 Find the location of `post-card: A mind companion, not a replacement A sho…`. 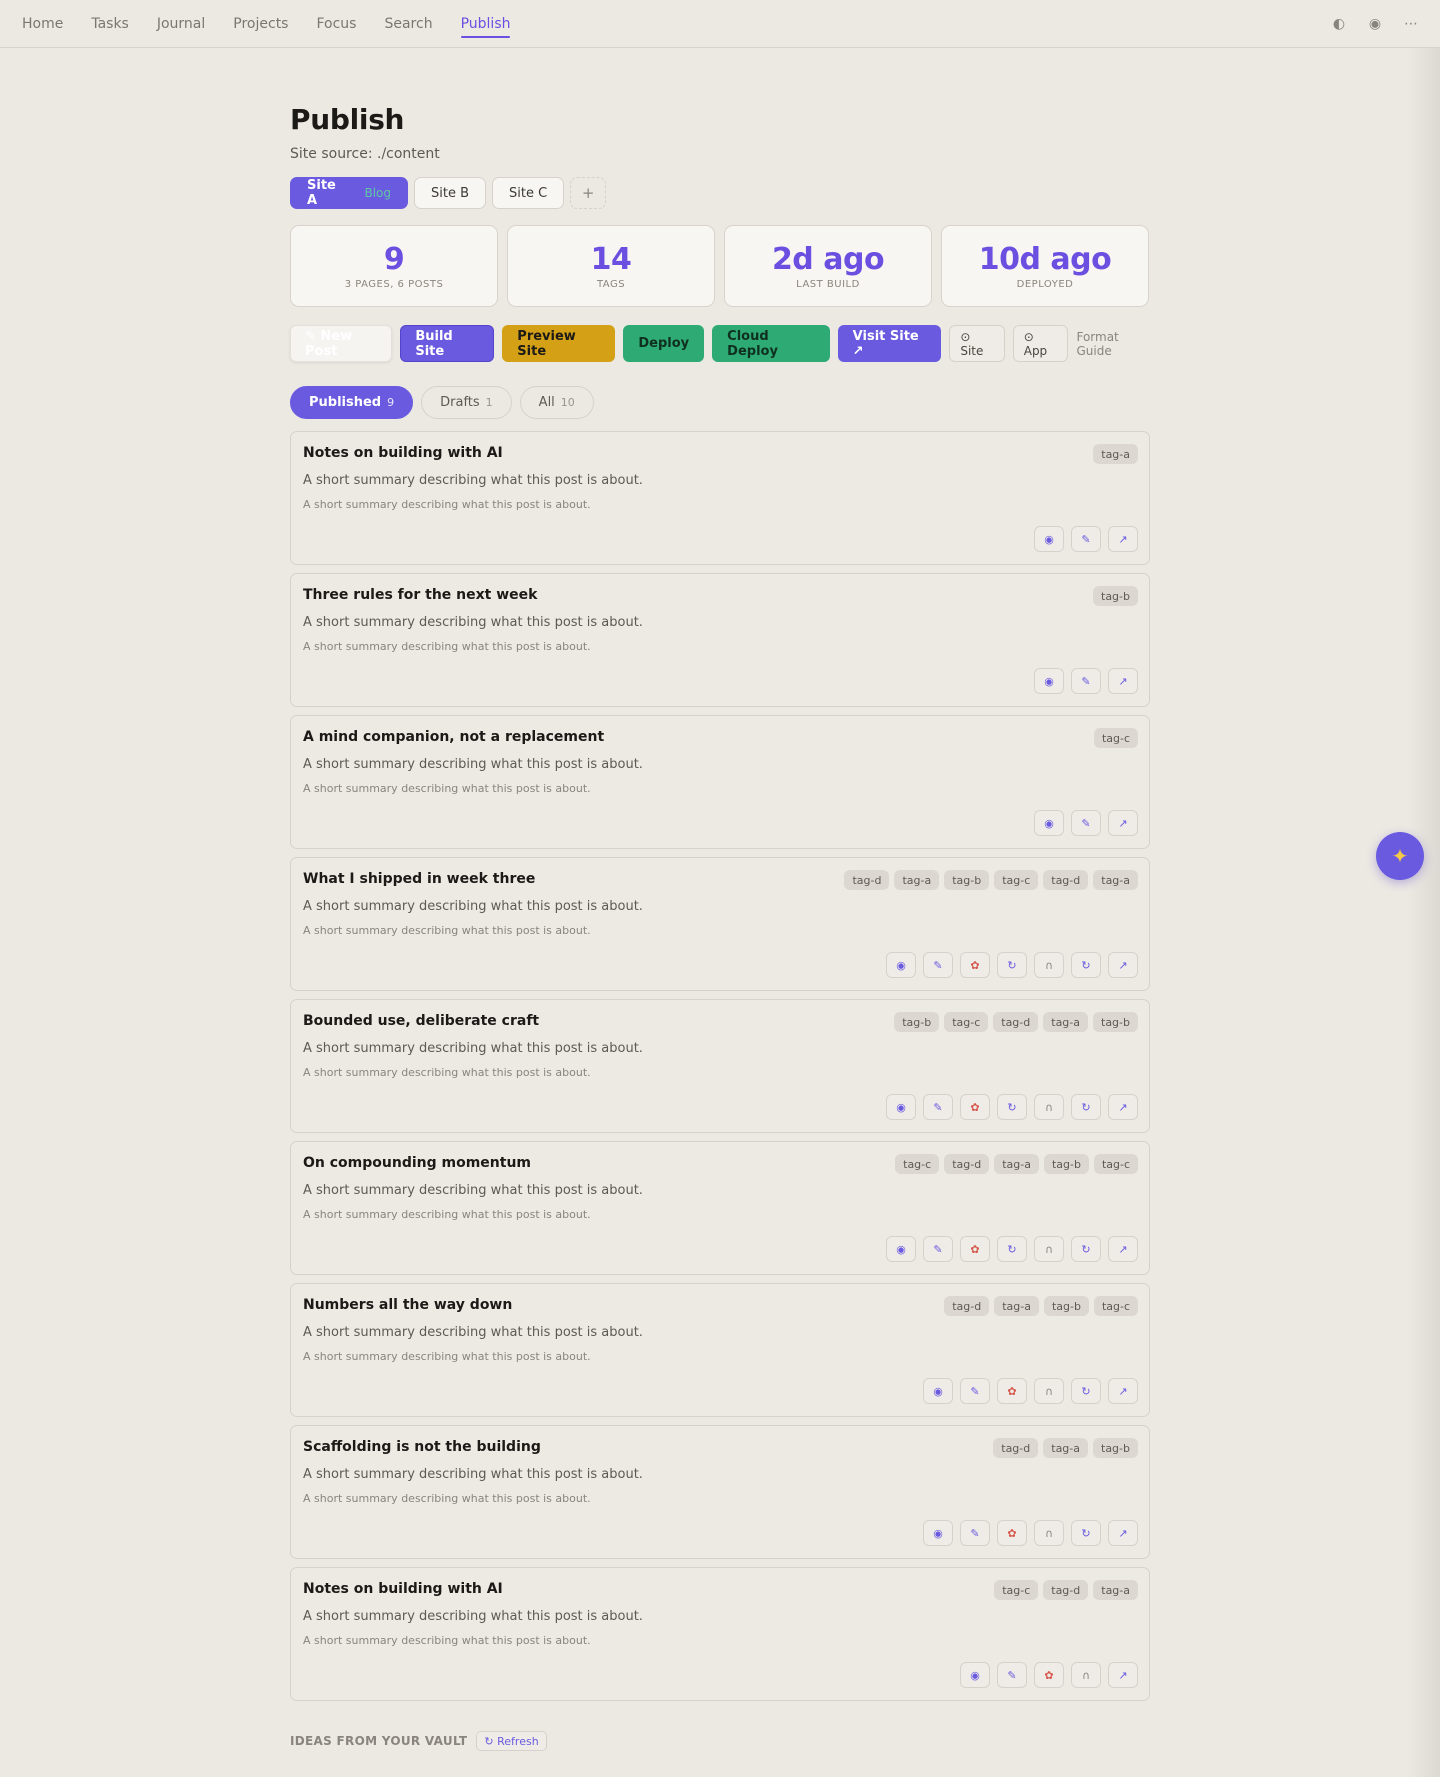

post-card: A mind companion, not a replacement A sho… is located at coordinates (720, 782).